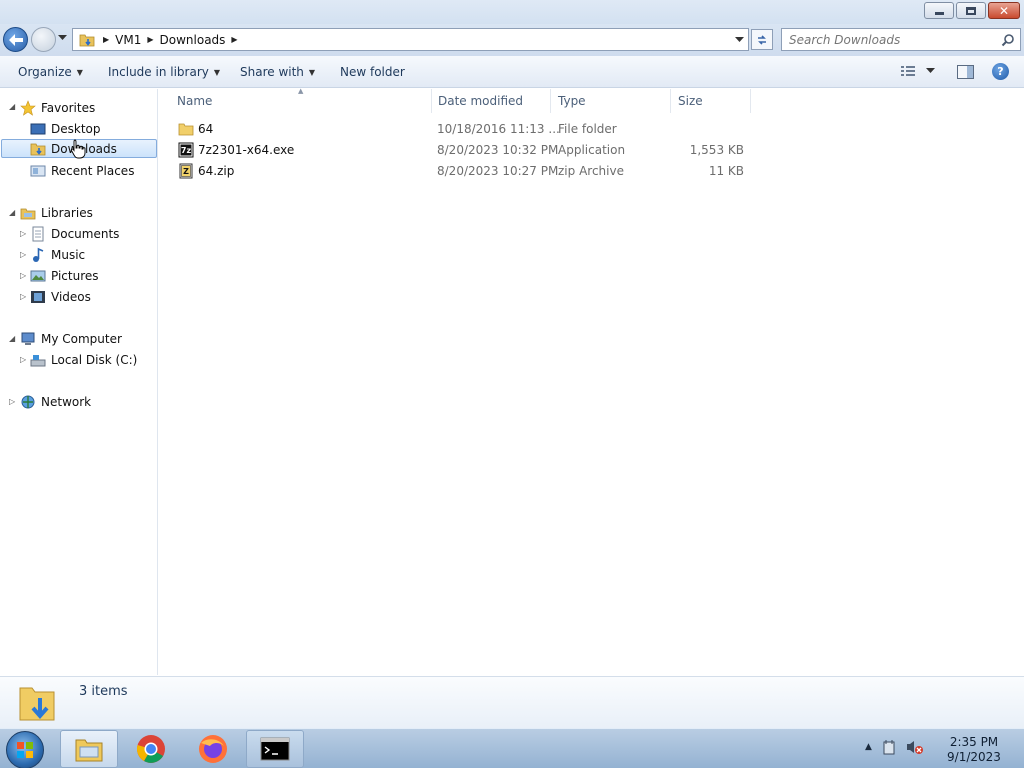 The width and height of the screenshot is (1024, 768). I want to click on file-date: 8/20/2023 10:32 PM, so click(498, 150).